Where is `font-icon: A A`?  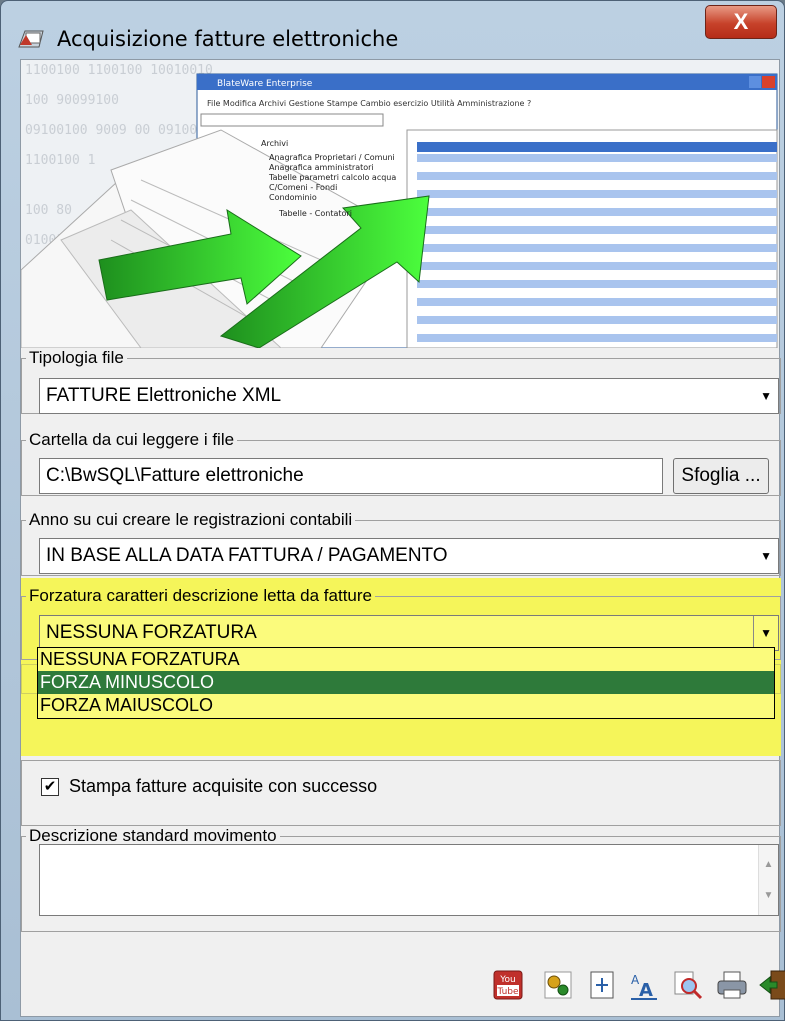 font-icon: A A is located at coordinates (644, 985).